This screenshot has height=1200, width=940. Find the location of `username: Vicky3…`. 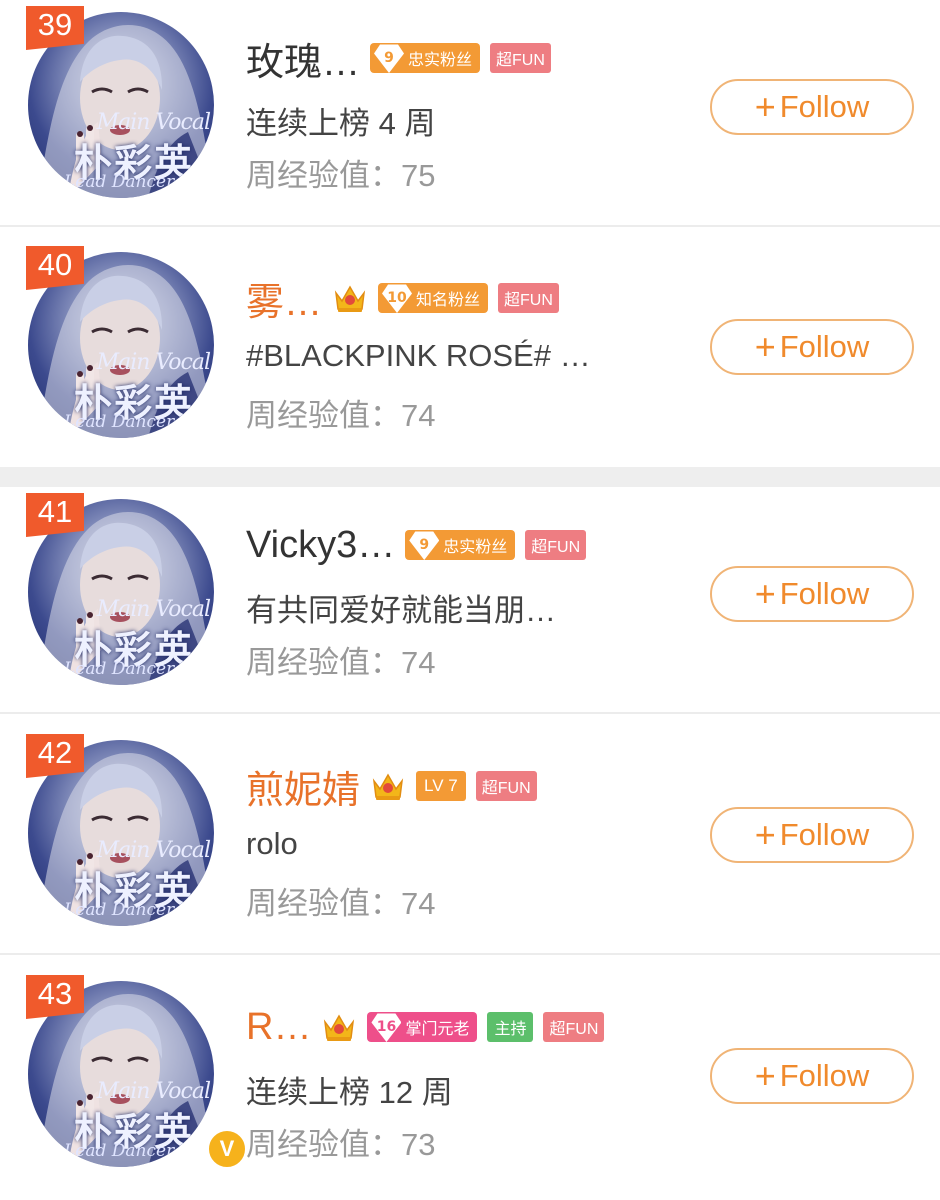

username: Vicky3… is located at coordinates (320, 545).